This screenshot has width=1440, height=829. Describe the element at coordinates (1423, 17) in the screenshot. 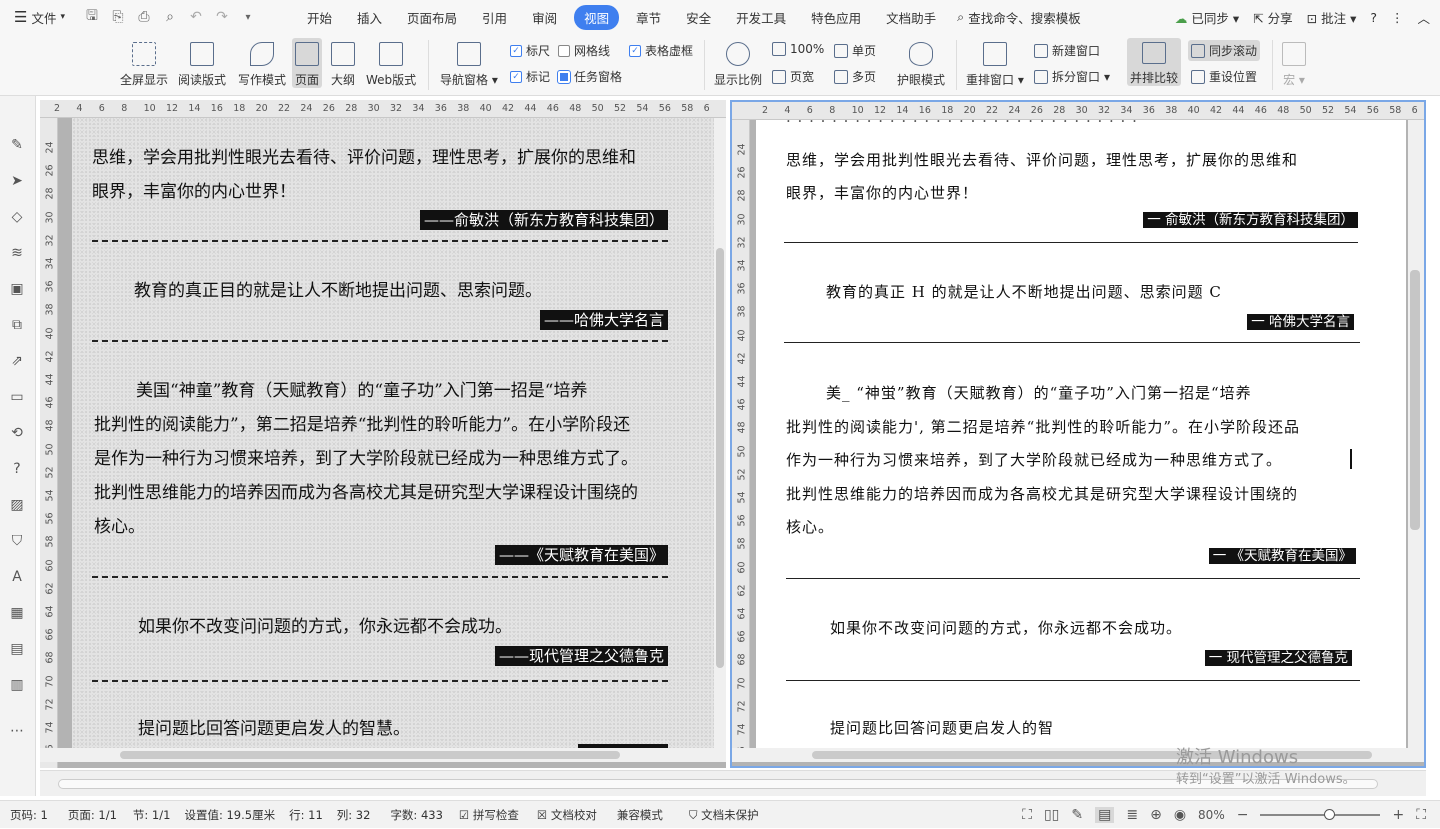

I see `collapse-ribbon-icon: ︿` at that location.